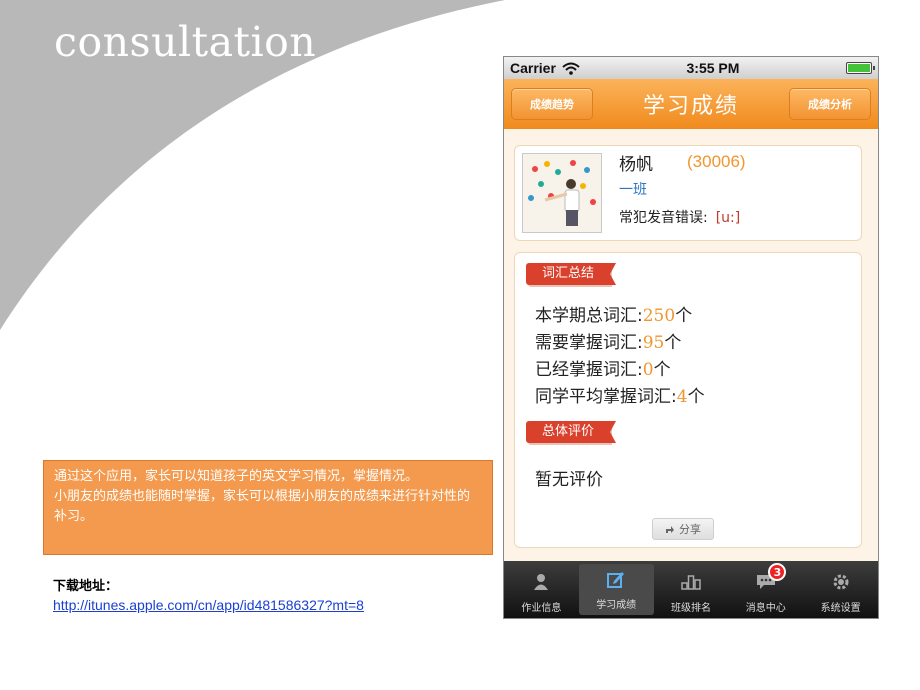 This screenshot has width=920, height=690. I want to click on tab-label: 学习成绩, so click(616, 605).